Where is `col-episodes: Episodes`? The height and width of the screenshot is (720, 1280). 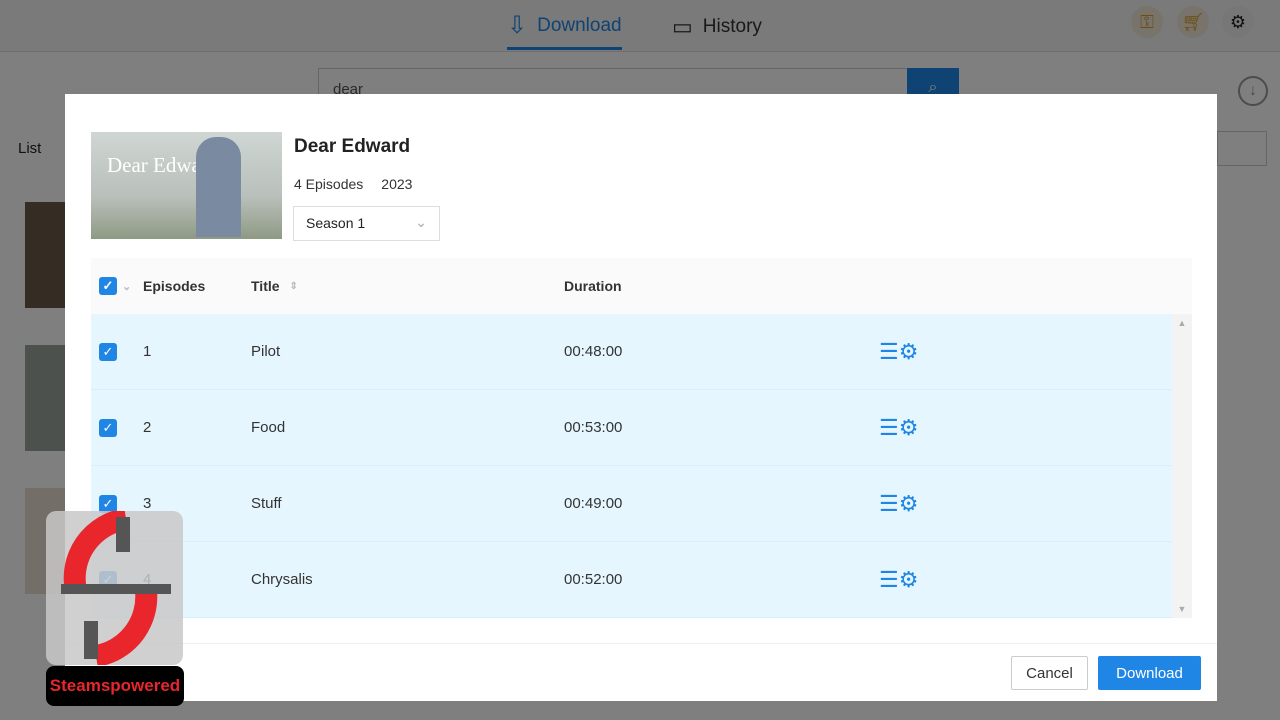 col-episodes: Episodes is located at coordinates (174, 286).